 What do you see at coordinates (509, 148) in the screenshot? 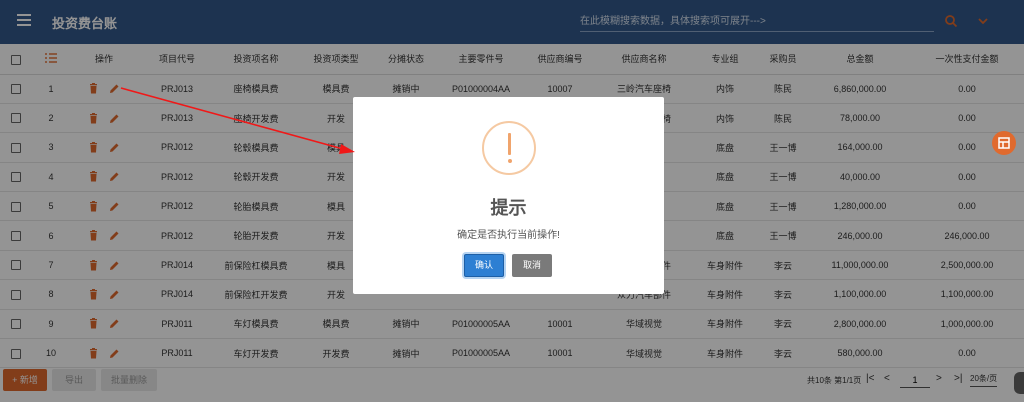
I see `warning-icon` at bounding box center [509, 148].